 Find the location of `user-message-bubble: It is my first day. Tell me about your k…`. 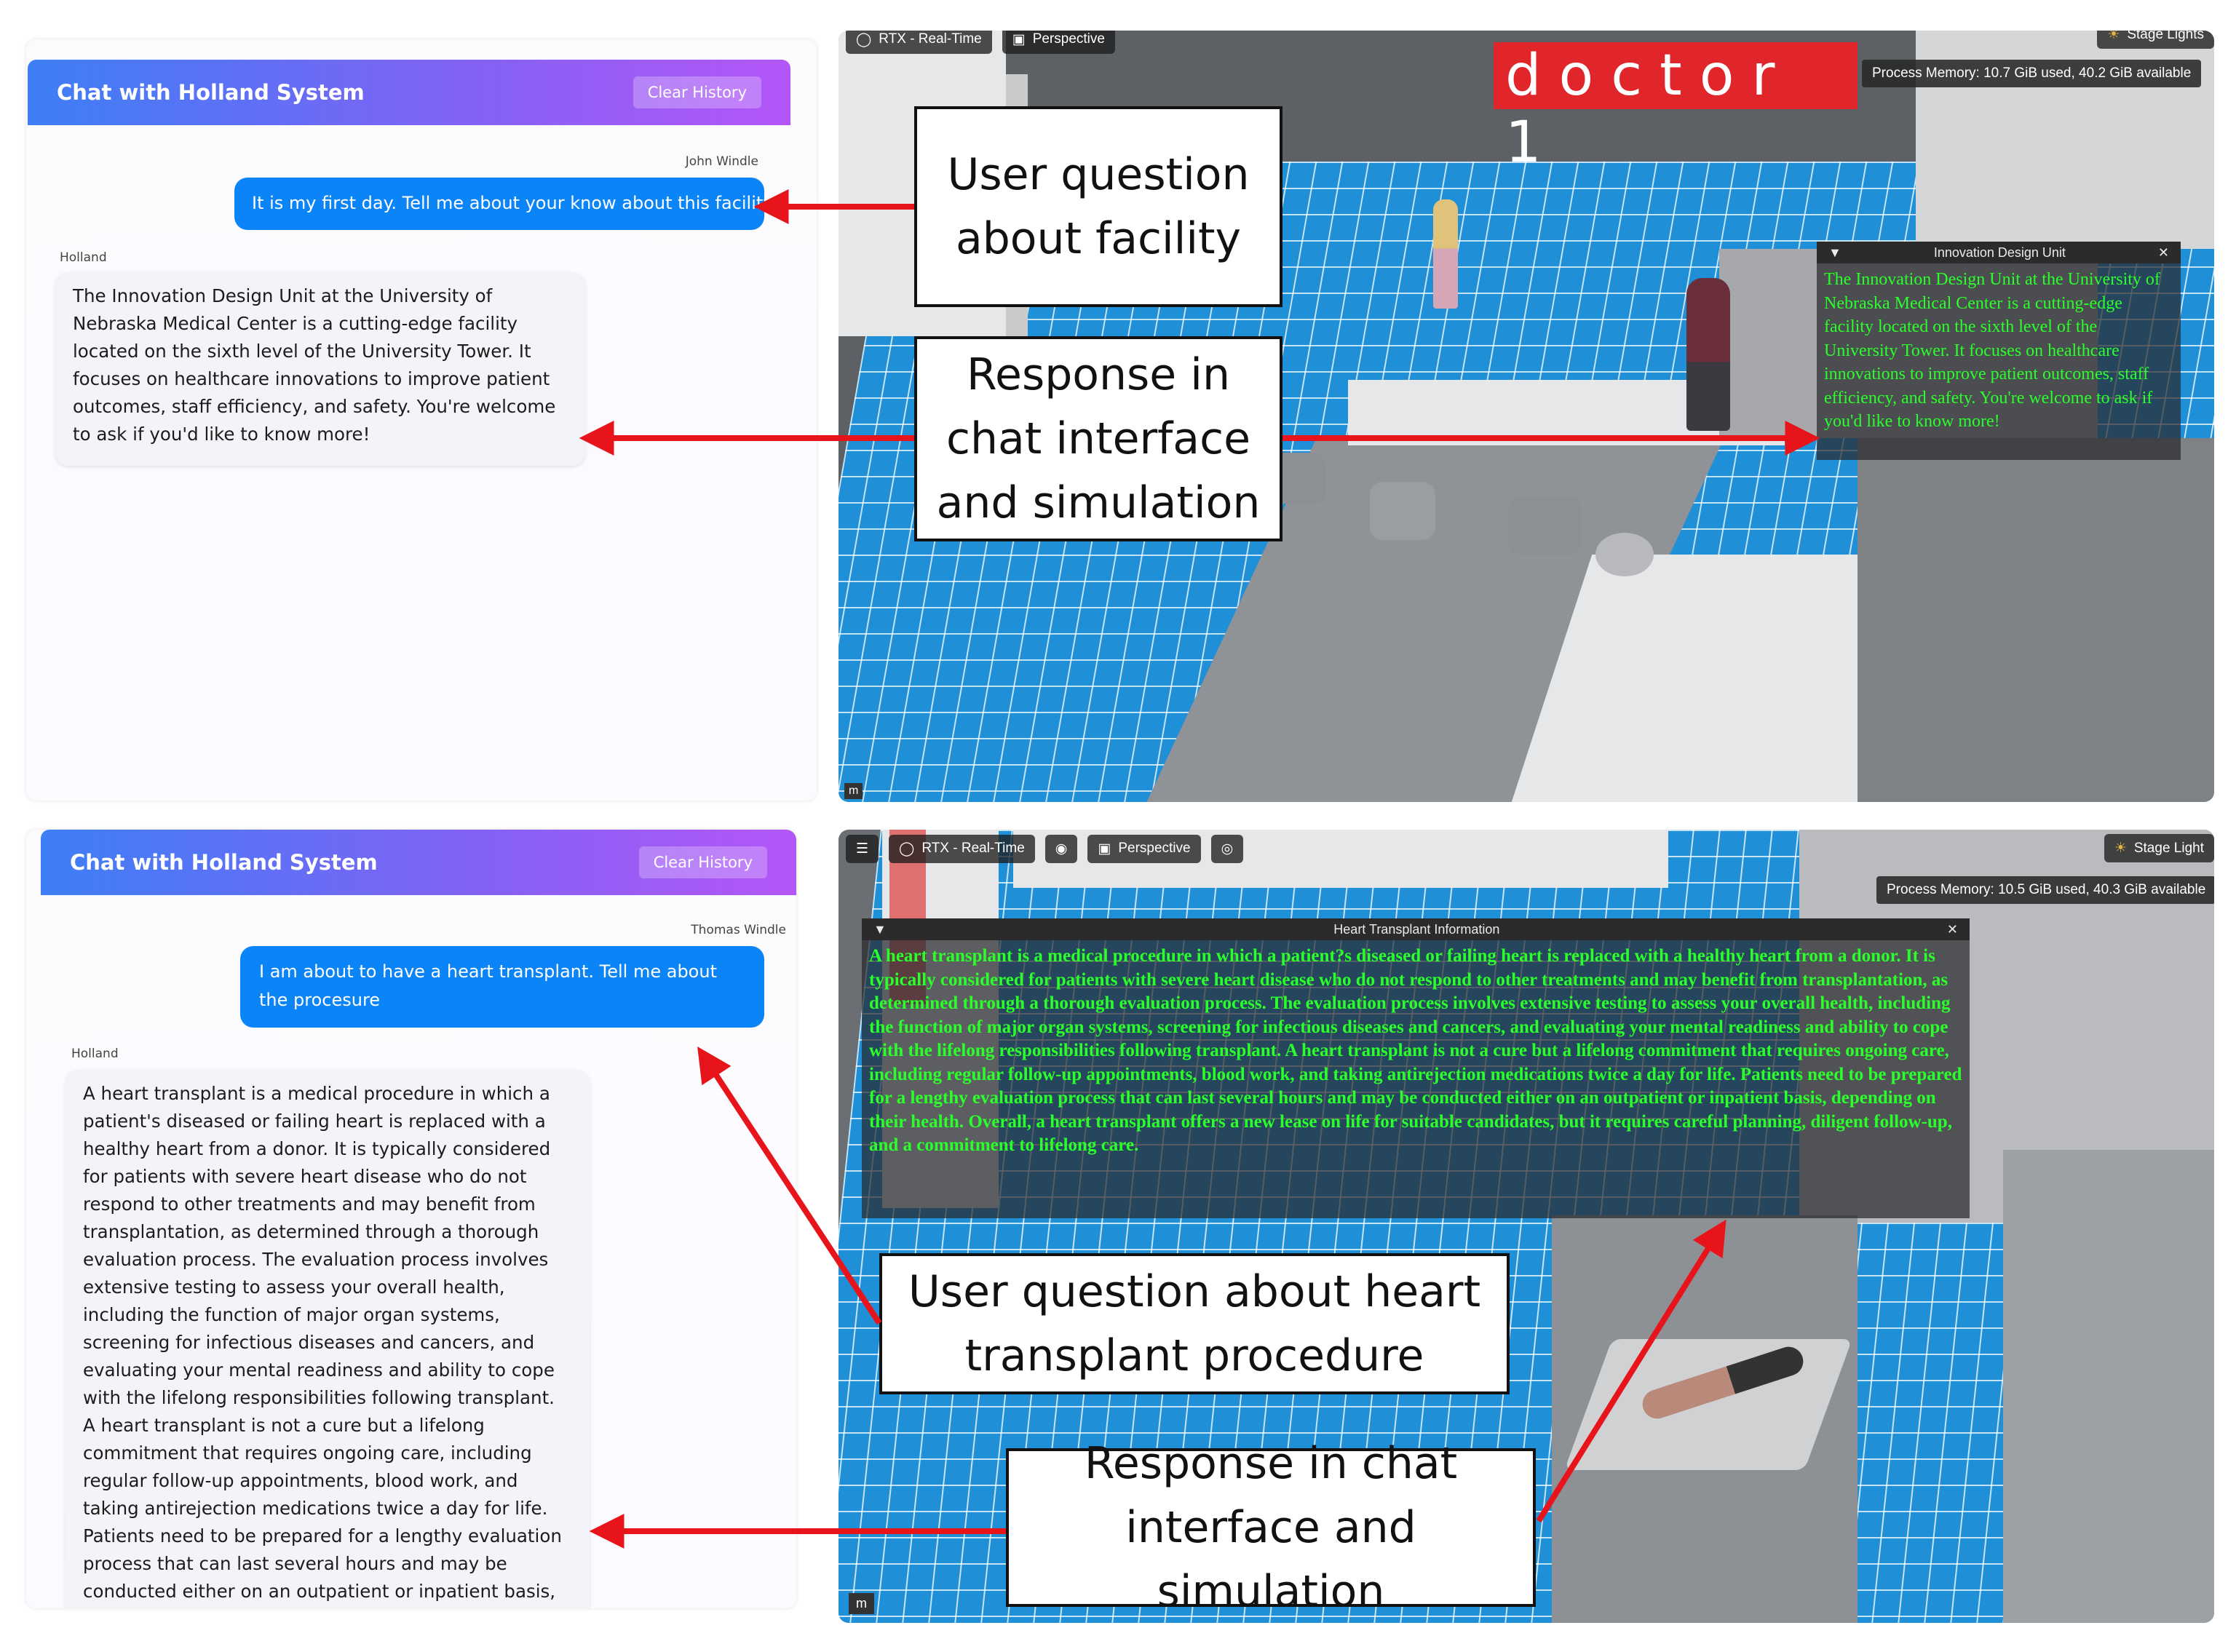

user-message-bubble: It is my first day. Tell me about your k… is located at coordinates (505, 204).